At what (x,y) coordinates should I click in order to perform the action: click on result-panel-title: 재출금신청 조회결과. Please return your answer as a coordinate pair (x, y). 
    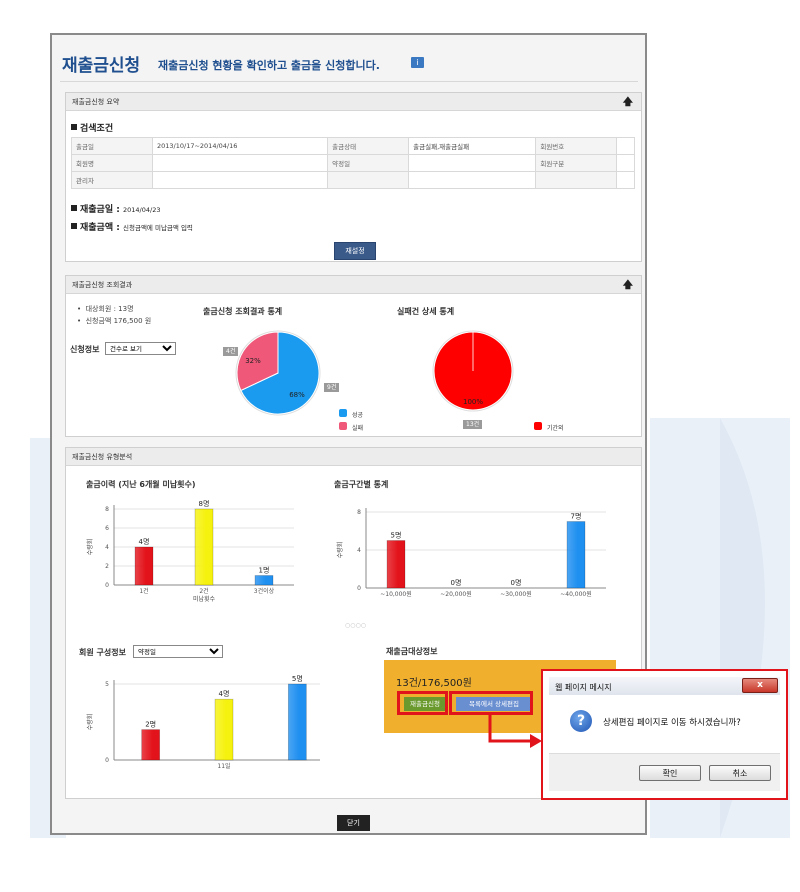
    Looking at the image, I should click on (102, 285).